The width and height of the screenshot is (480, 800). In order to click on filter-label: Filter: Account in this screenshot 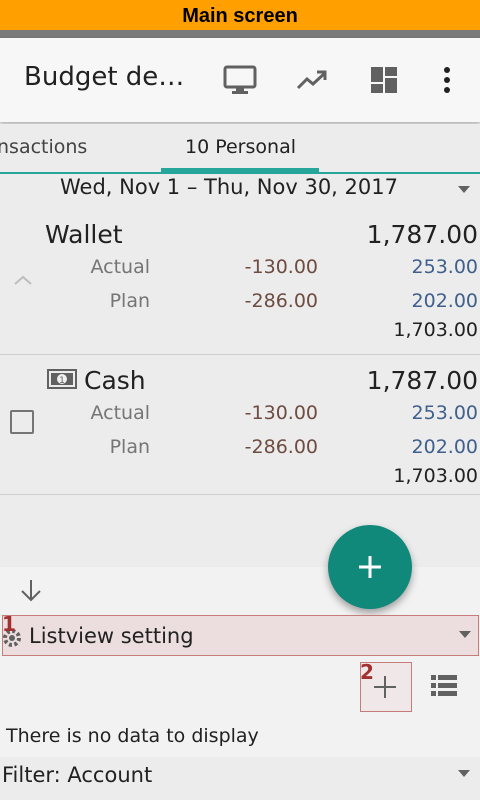, I will do `click(77, 775)`.